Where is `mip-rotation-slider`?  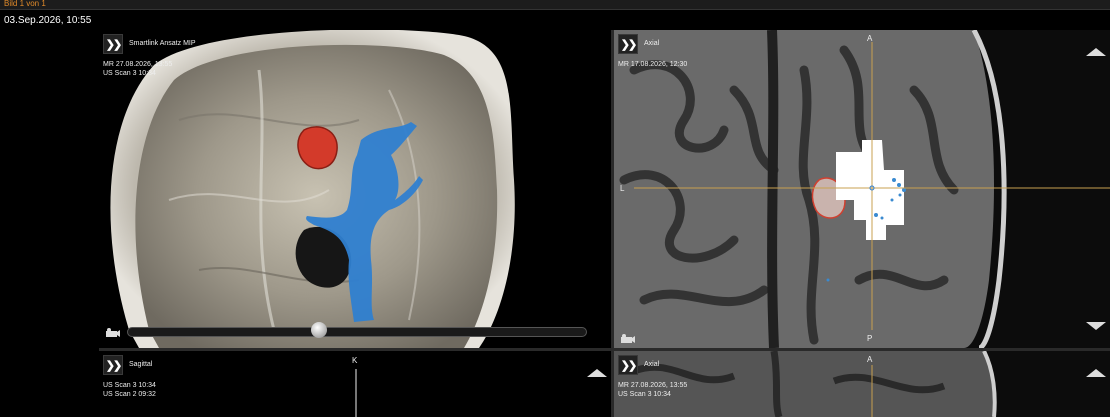 mip-rotation-slider is located at coordinates (357, 332).